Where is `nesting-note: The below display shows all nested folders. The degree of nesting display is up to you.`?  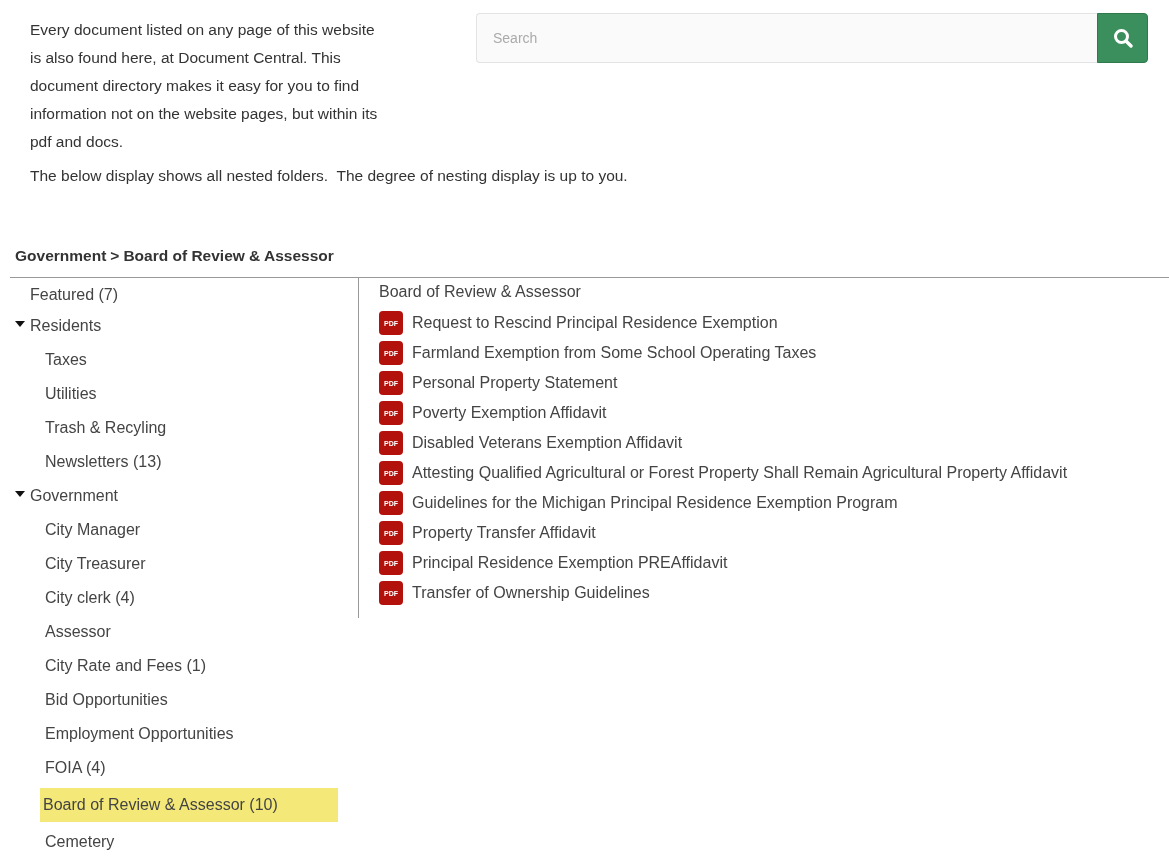
nesting-note: The below display shows all nested folders. The degree of nesting display is up to you. is located at coordinates (329, 176).